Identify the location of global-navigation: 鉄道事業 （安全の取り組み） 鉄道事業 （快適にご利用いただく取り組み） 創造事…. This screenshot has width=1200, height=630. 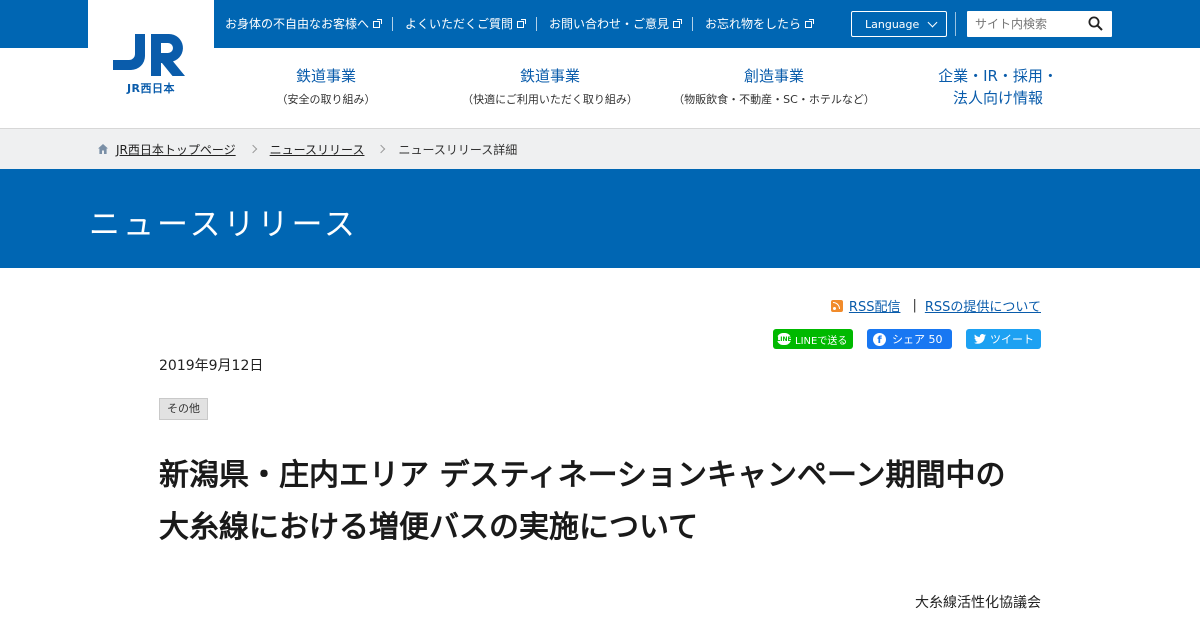
(707, 88).